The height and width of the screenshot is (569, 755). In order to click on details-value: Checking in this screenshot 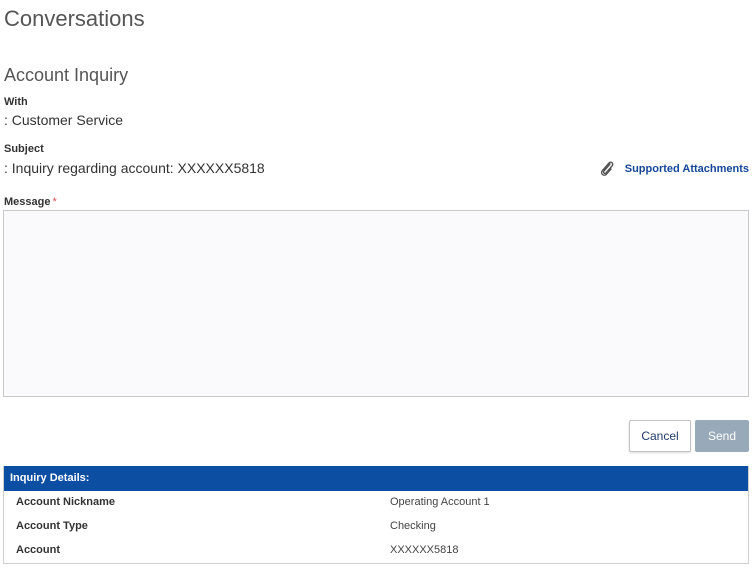, I will do `click(413, 526)`.